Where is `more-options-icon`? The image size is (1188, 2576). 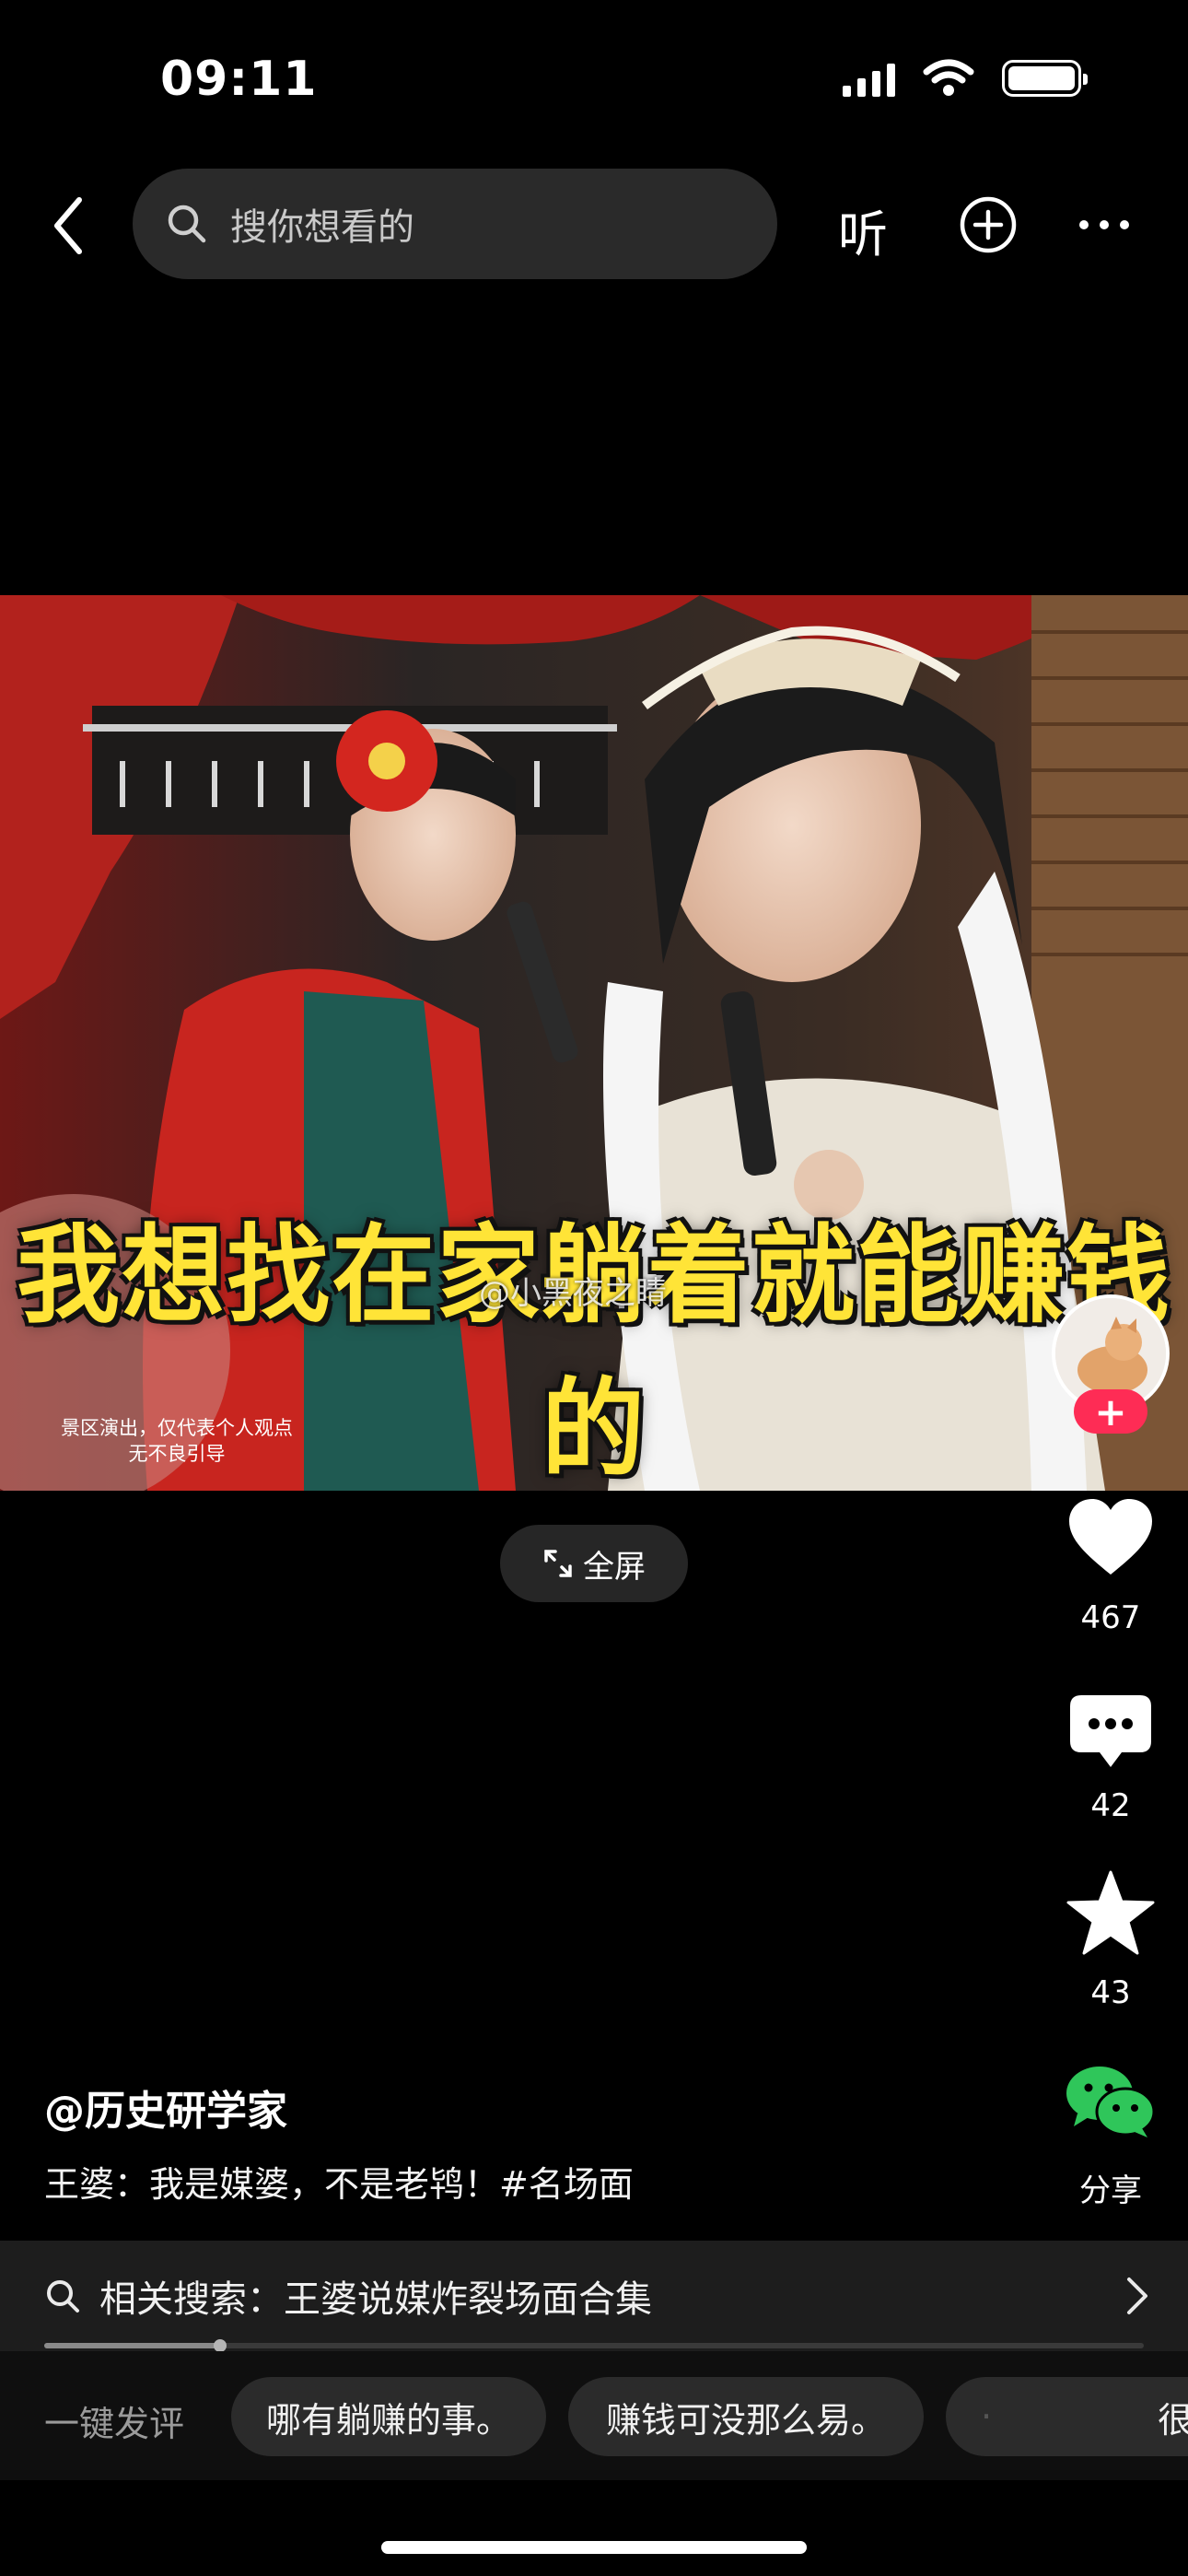 more-options-icon is located at coordinates (1109, 224).